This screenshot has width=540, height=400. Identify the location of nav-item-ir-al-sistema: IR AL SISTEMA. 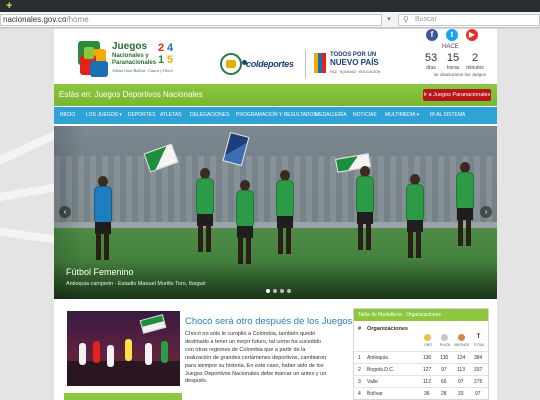
(447, 115).